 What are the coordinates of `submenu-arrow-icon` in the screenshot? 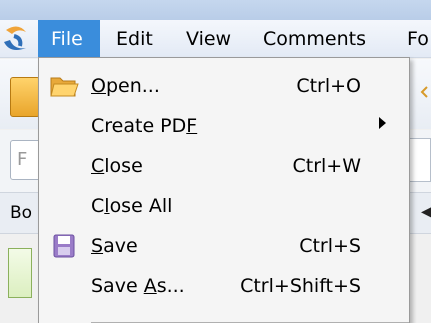 It's located at (382, 123).